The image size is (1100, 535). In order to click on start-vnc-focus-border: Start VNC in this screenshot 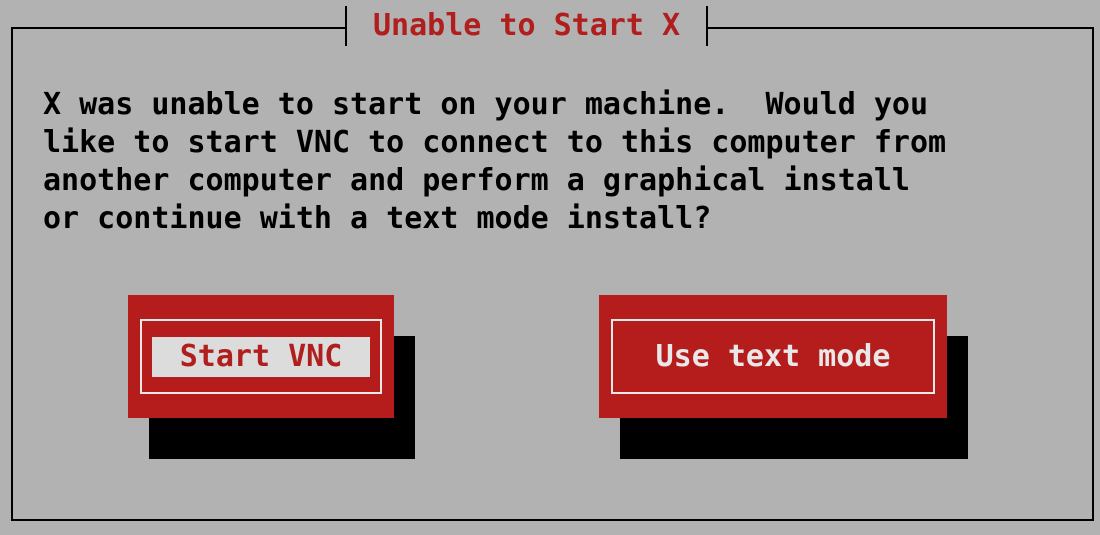, I will do `click(261, 356)`.